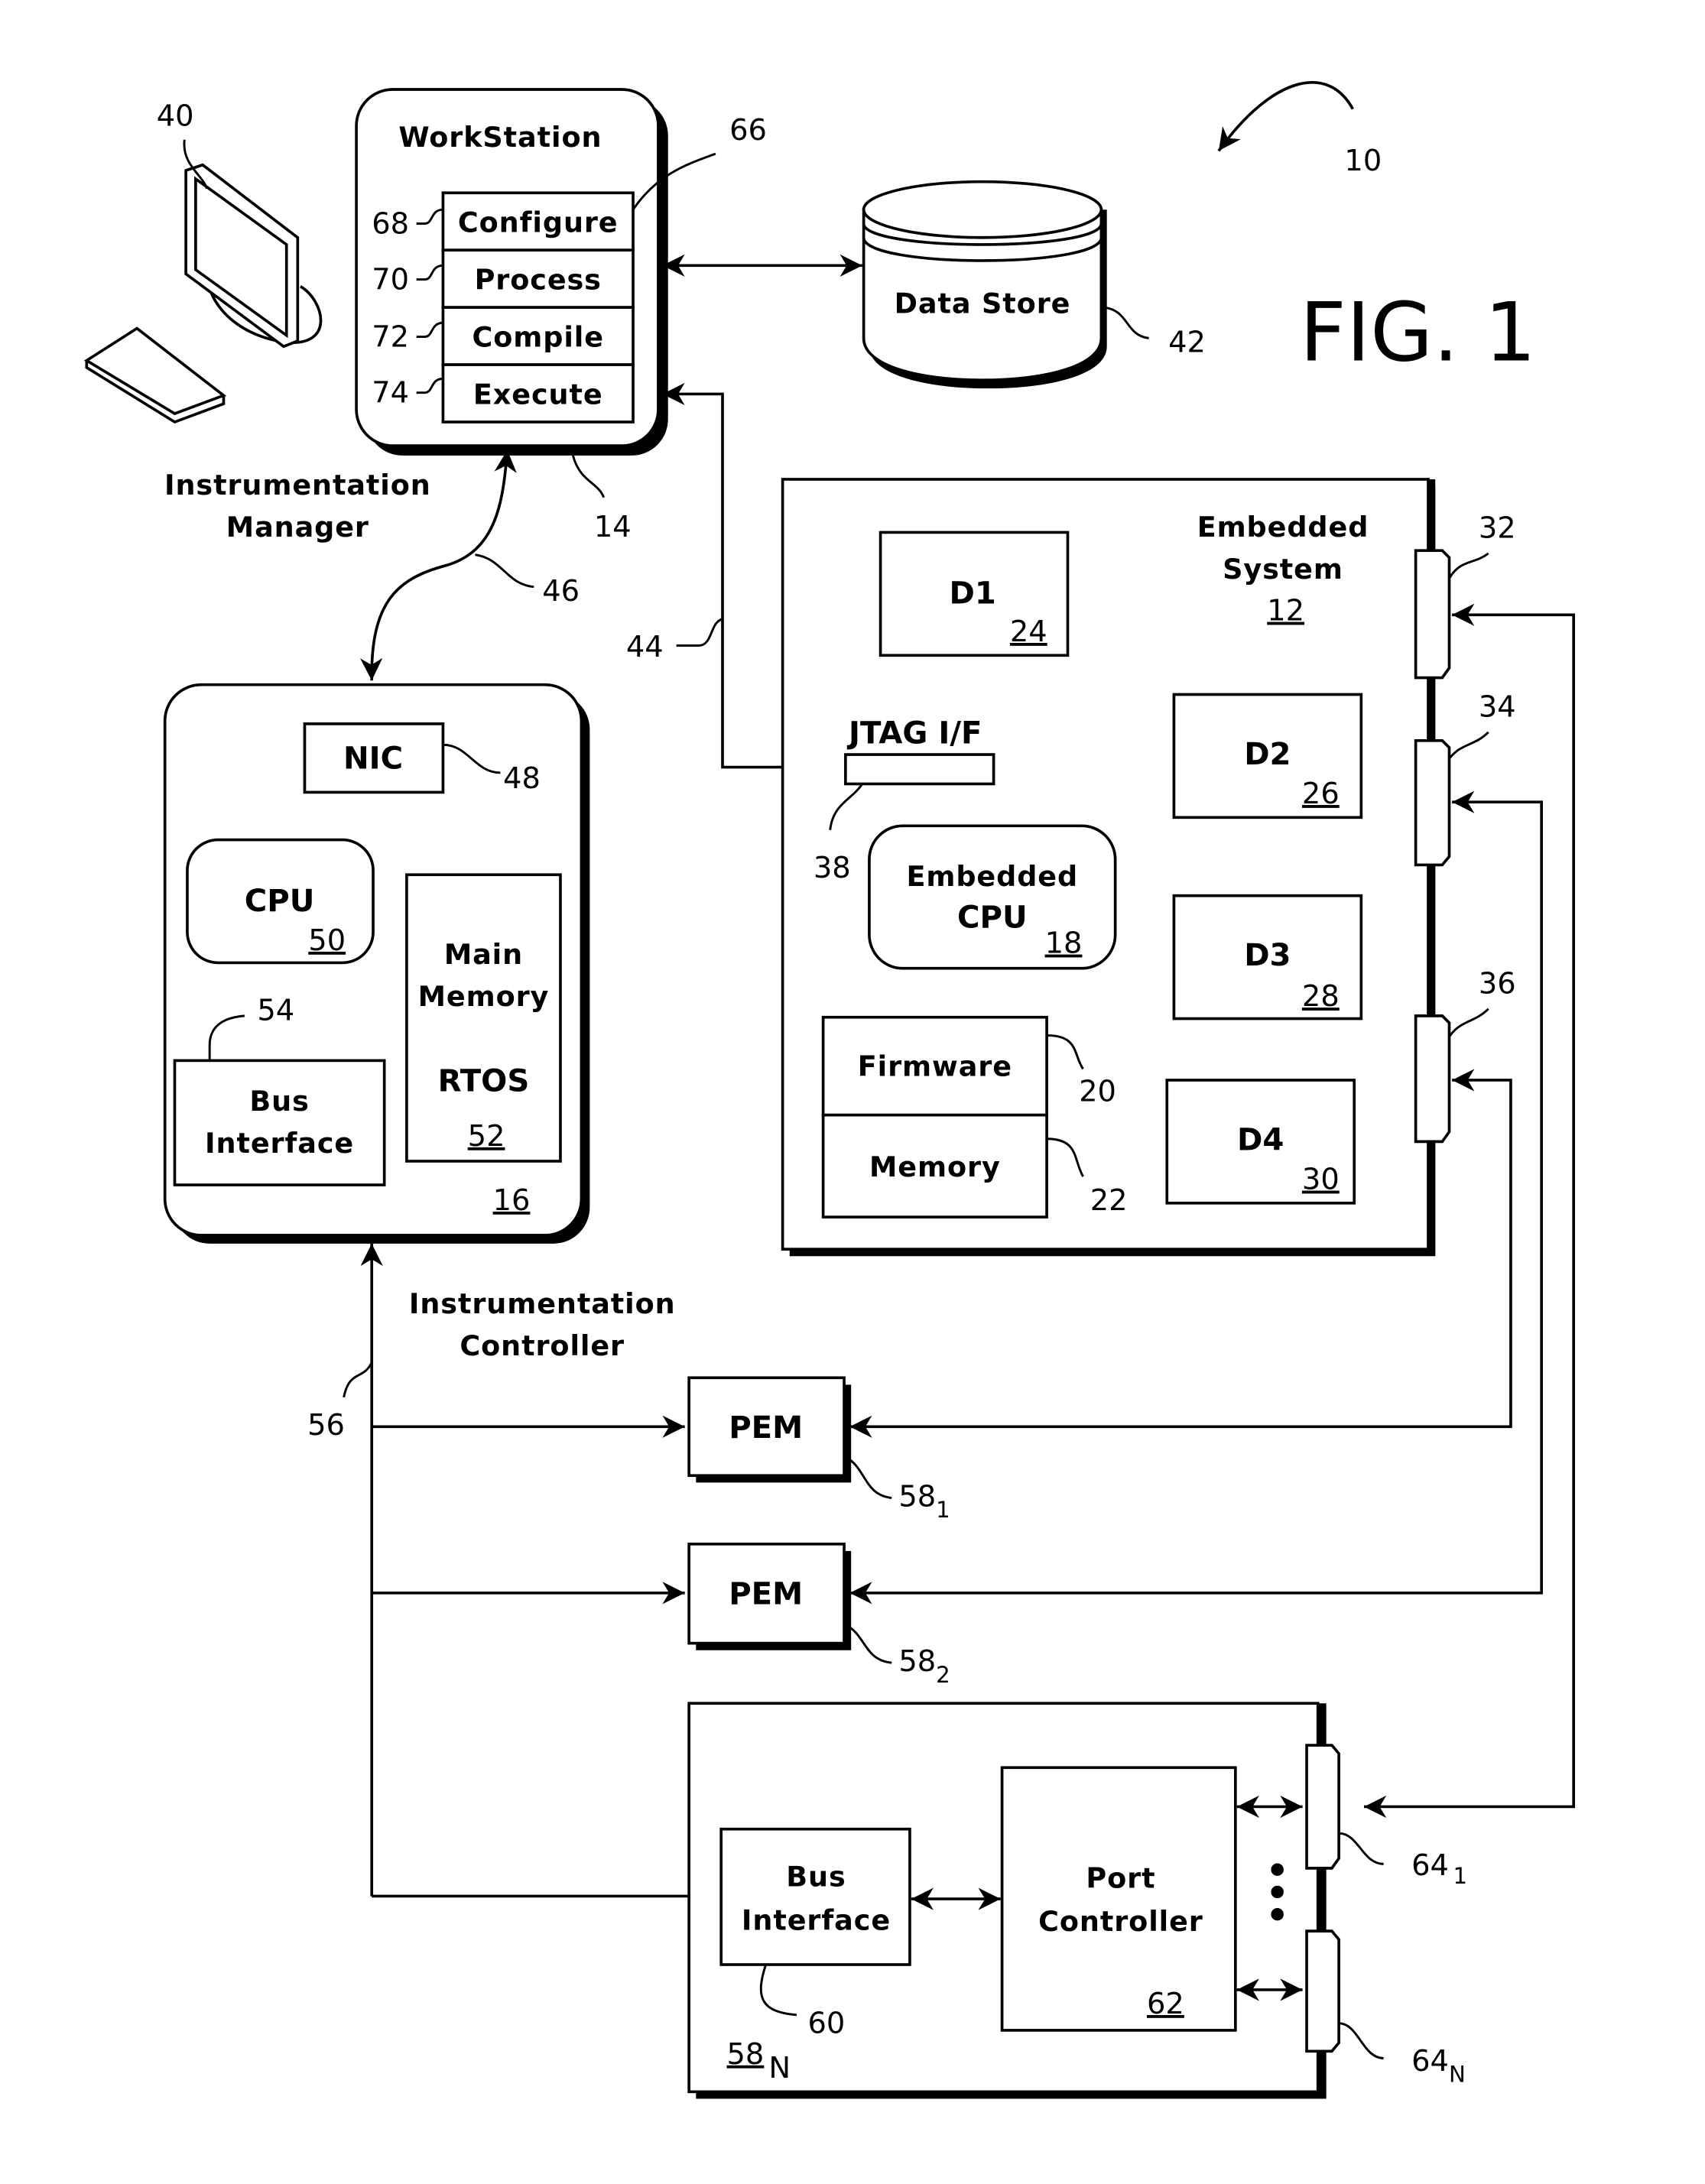  What do you see at coordinates (1321, 1180) in the screenshot?
I see `device-d4-ref: 30` at bounding box center [1321, 1180].